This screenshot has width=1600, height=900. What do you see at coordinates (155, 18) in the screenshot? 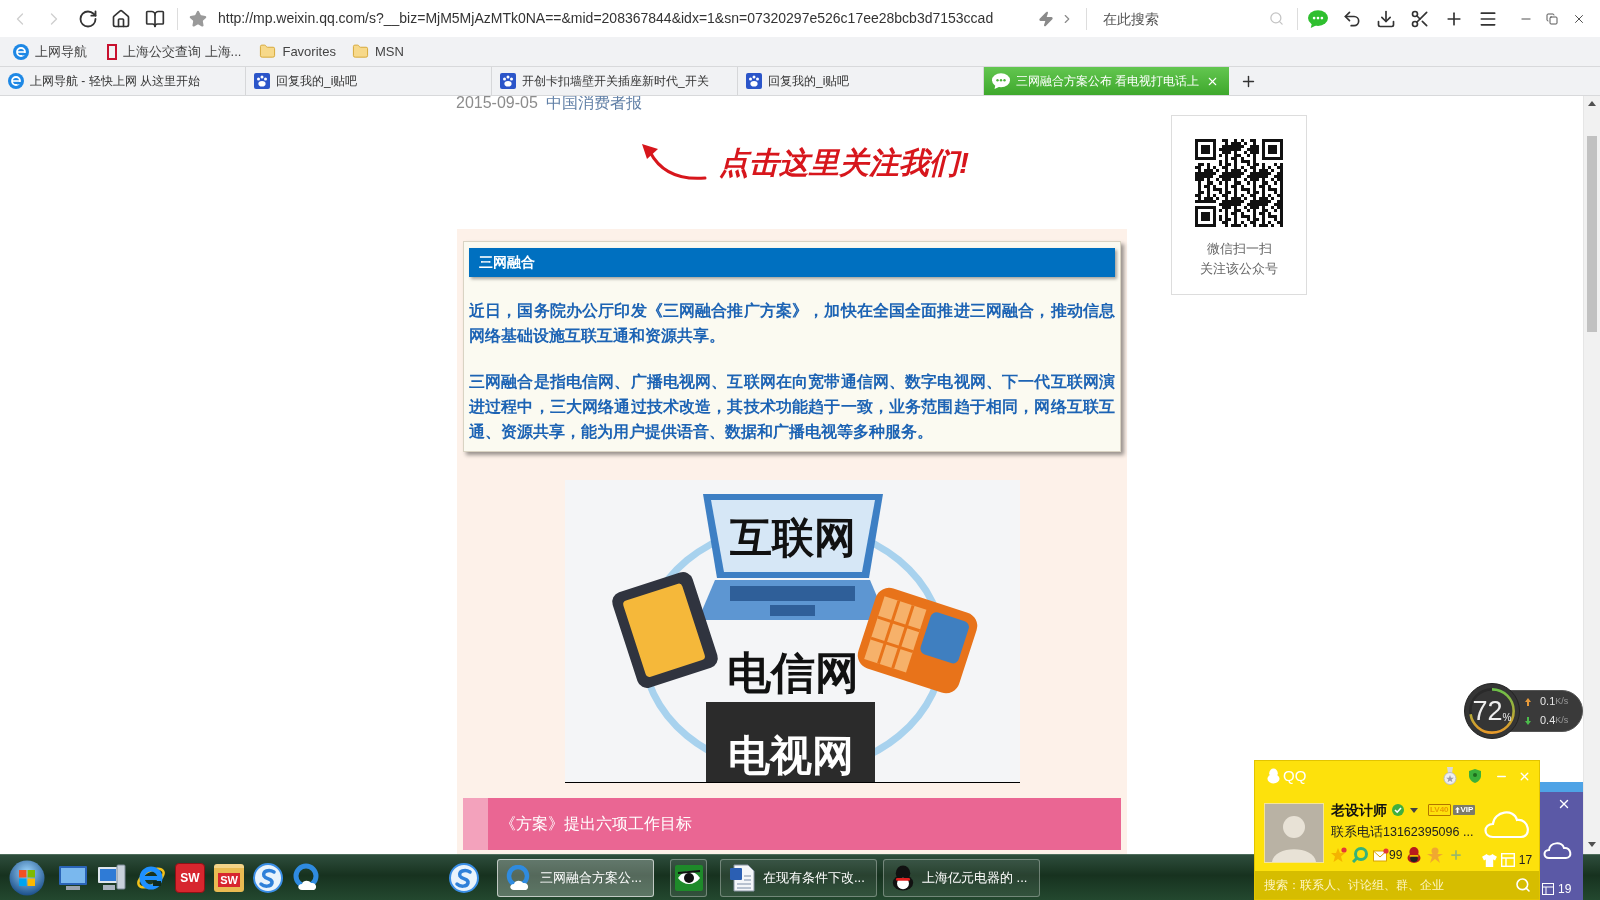
I see `book-icon` at bounding box center [155, 18].